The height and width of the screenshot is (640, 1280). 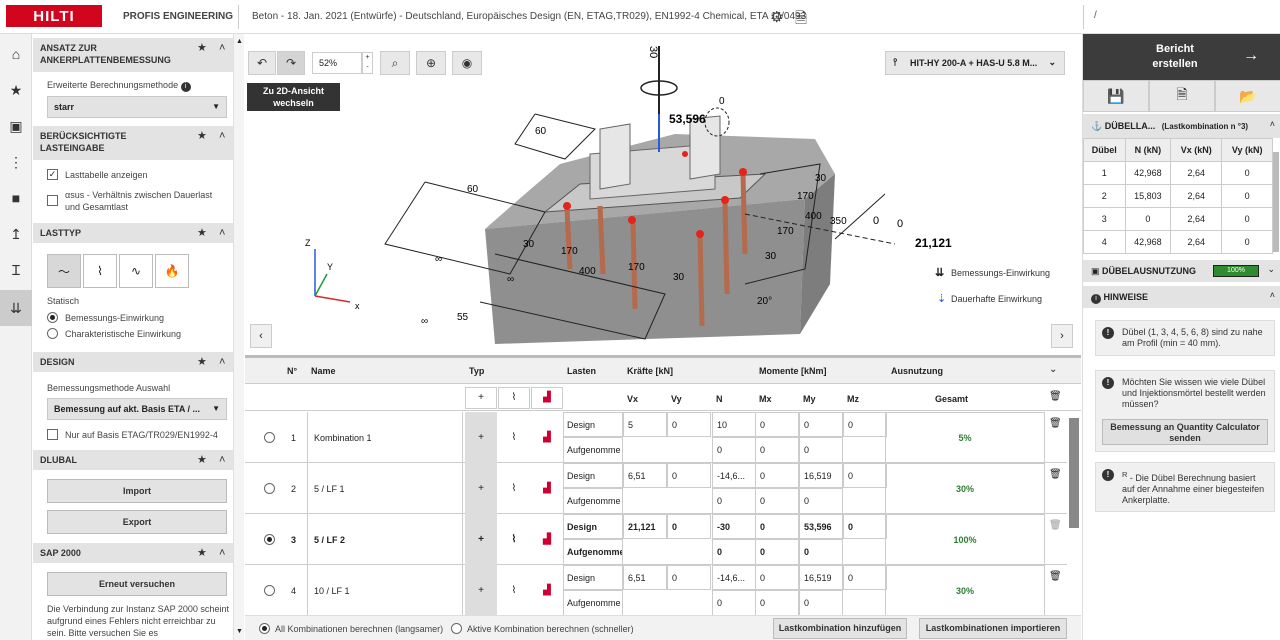 I want to click on cell-n: -30, so click(x=734, y=526).